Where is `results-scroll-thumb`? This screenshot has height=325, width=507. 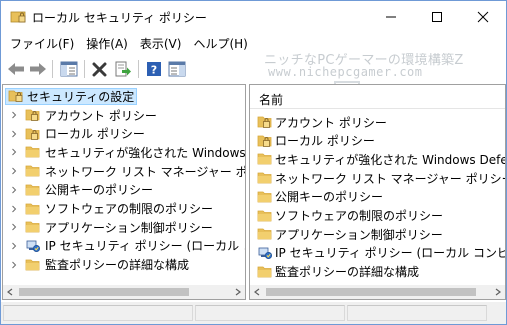
results-scroll-thumb is located at coordinates (371, 292).